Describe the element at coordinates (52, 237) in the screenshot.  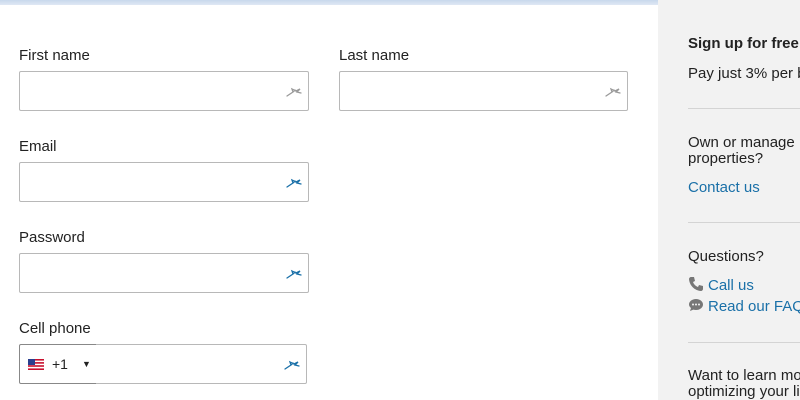
I see `password-label: Password` at that location.